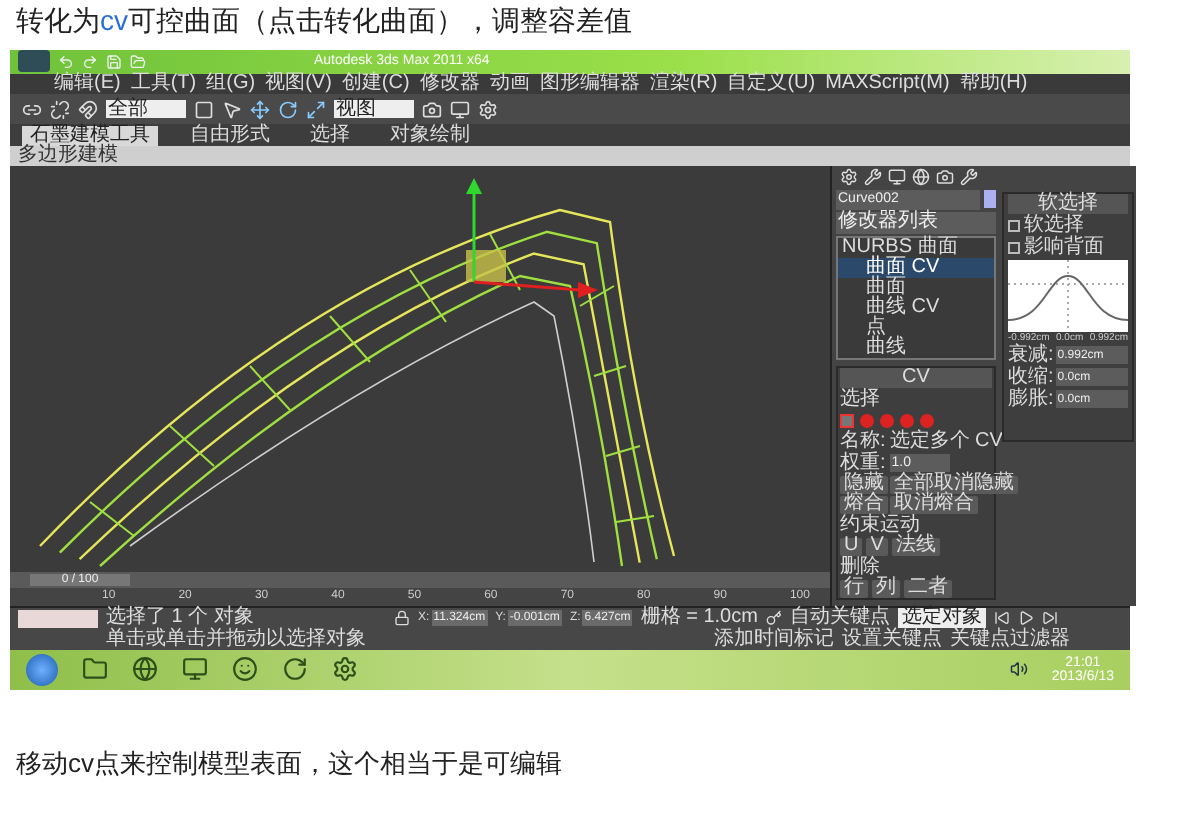 The height and width of the screenshot is (820, 1194). Describe the element at coordinates (330, 135) in the screenshot. I see `ribbon-tab: 选择` at that location.